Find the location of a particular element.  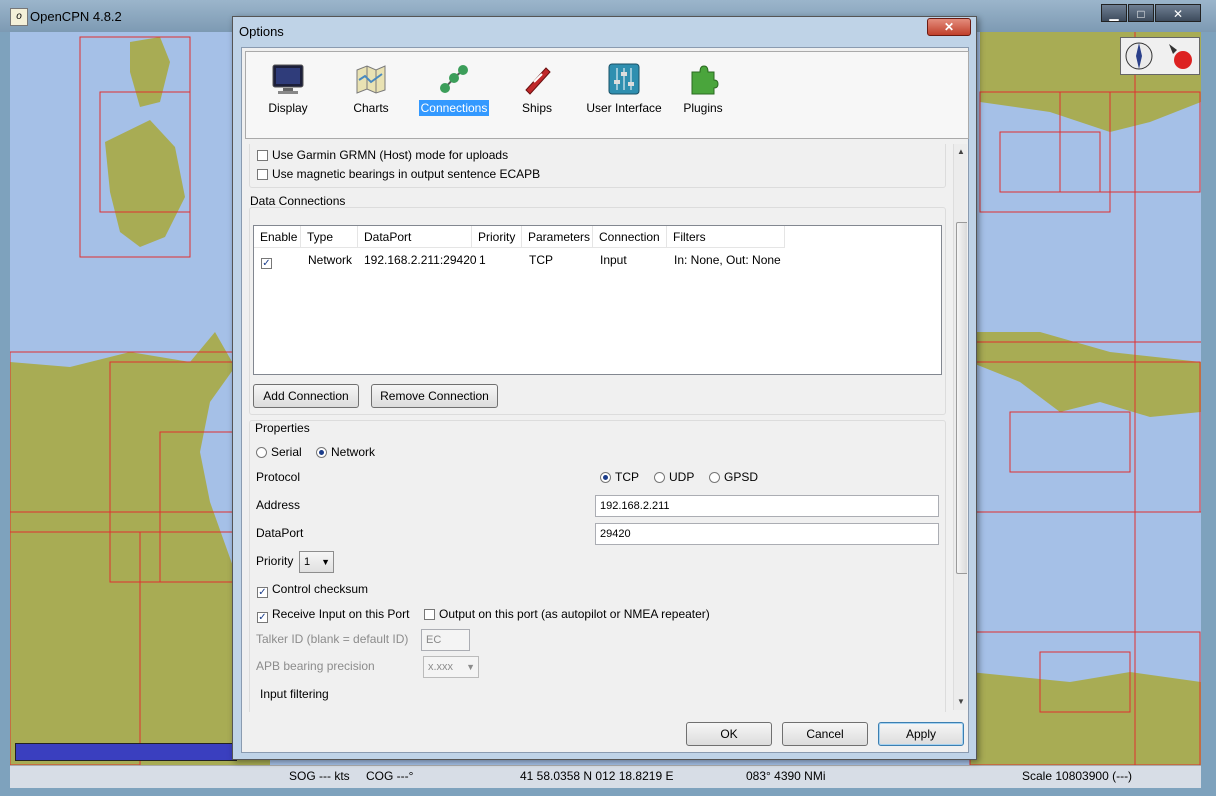

tab-ships-label: Ships is located at coordinates (537, 108).